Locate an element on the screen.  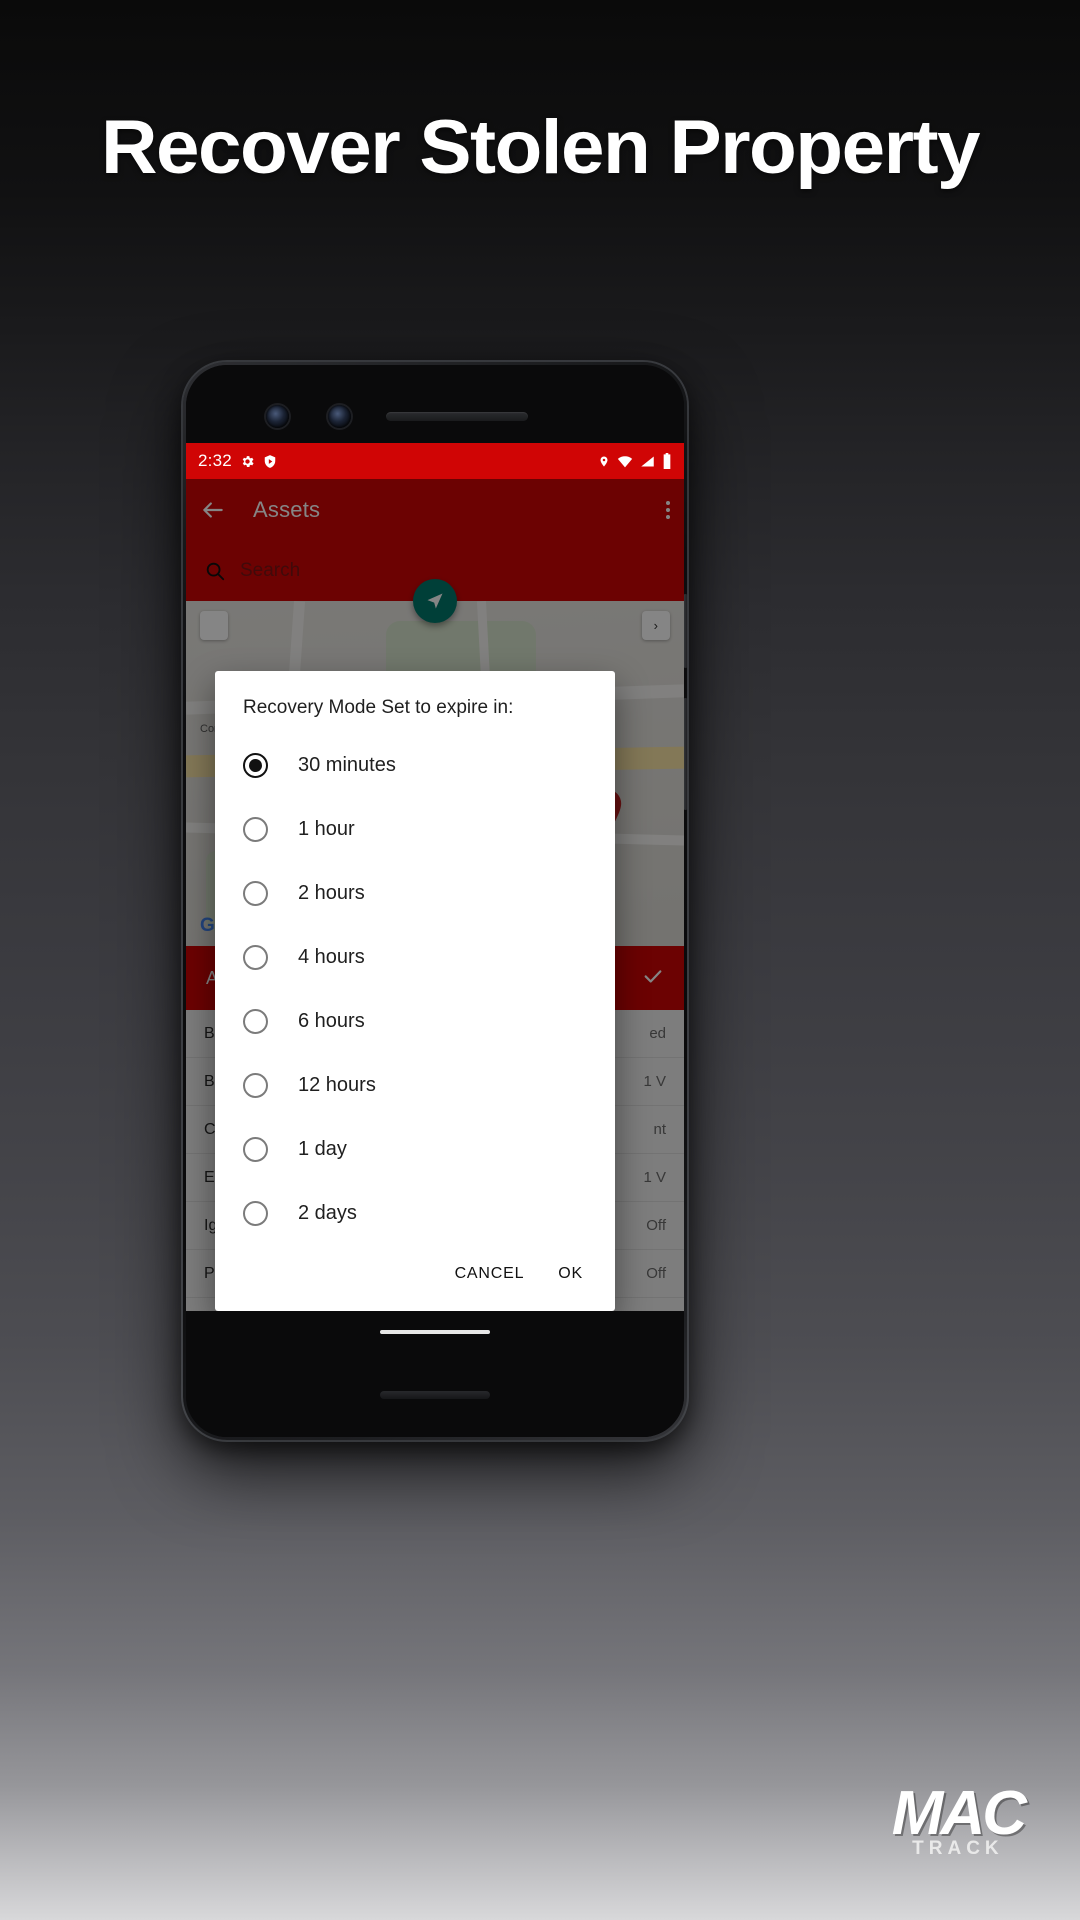
status-bar-left: 2:32 is located at coordinates (237, 461).